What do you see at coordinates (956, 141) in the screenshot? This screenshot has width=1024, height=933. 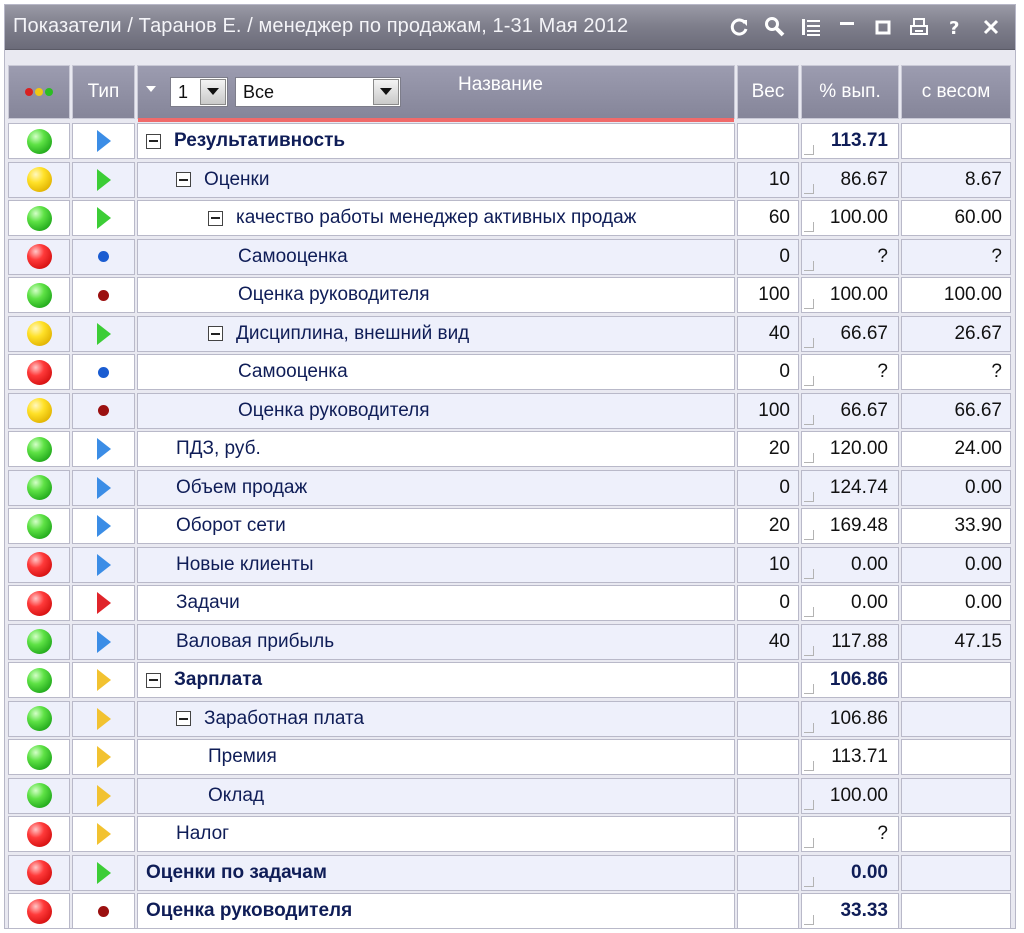 I see `weighted-cell` at bounding box center [956, 141].